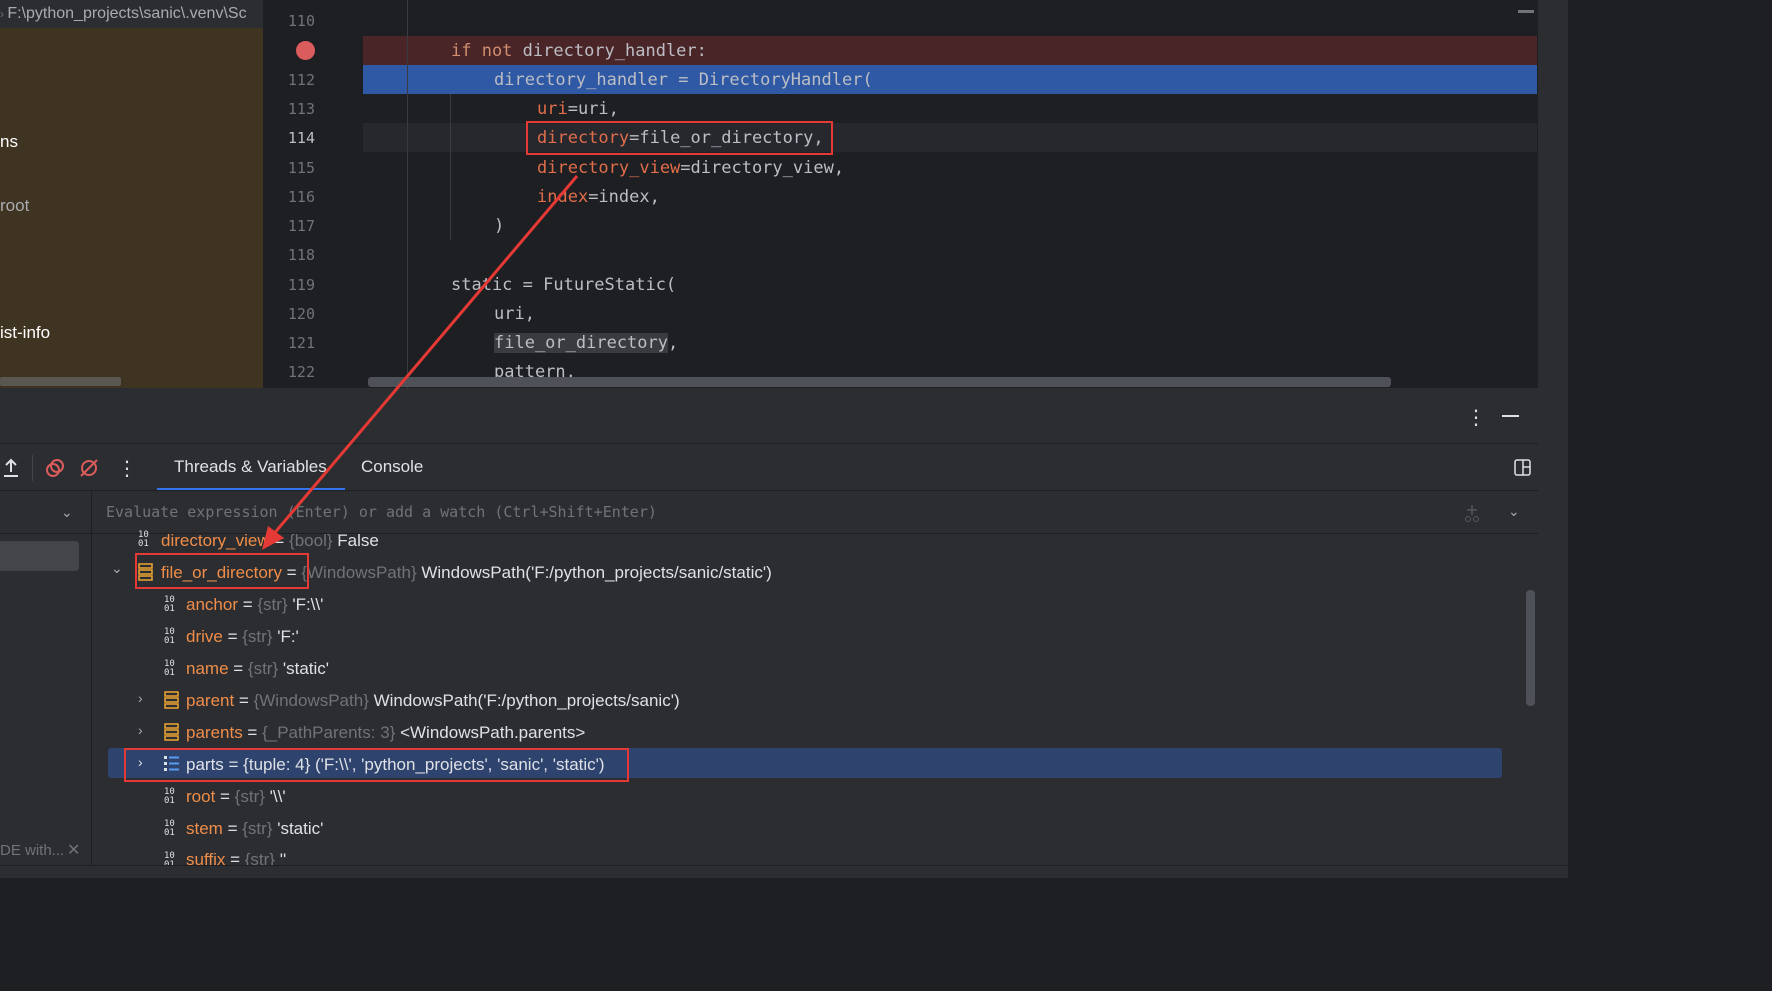 This screenshot has height=991, width=1772. Describe the element at coordinates (420, 362) in the screenshot. I see `annotation-arrow-icon` at that location.